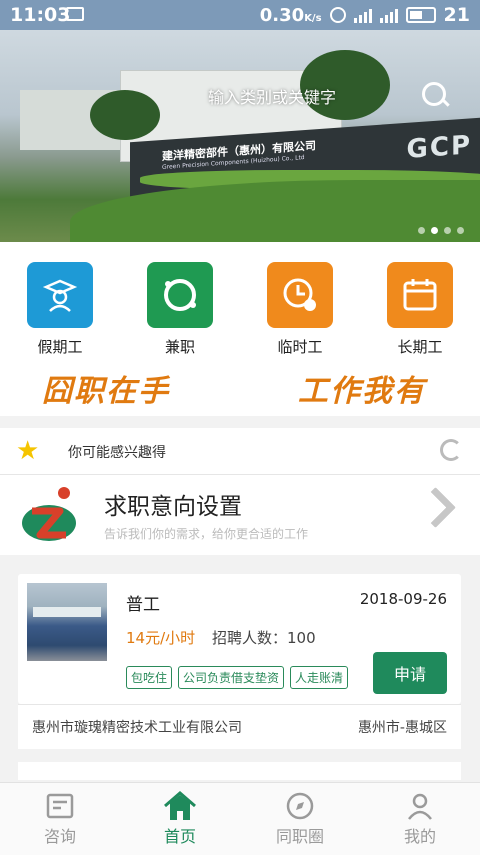  I want to click on news-icon, so click(60, 806).